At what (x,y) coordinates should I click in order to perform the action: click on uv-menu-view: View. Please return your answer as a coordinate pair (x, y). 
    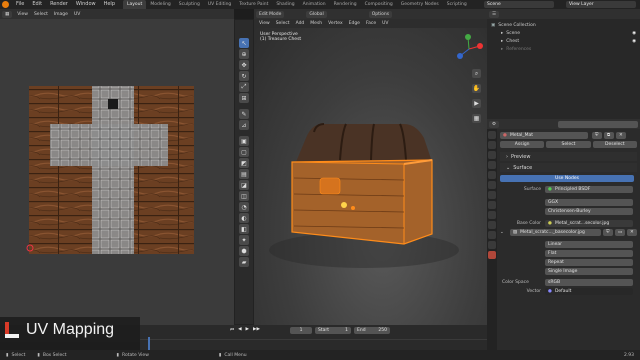
    Looking at the image, I should click on (22, 14).